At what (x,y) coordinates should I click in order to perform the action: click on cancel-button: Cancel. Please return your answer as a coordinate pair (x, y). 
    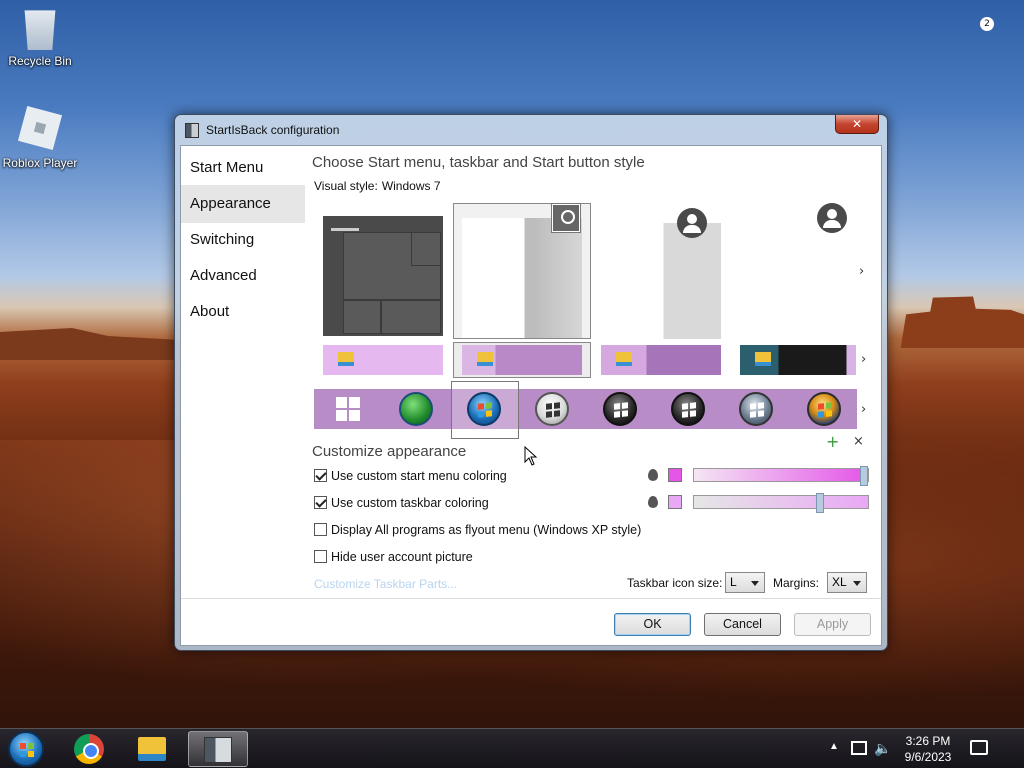
    Looking at the image, I should click on (742, 624).